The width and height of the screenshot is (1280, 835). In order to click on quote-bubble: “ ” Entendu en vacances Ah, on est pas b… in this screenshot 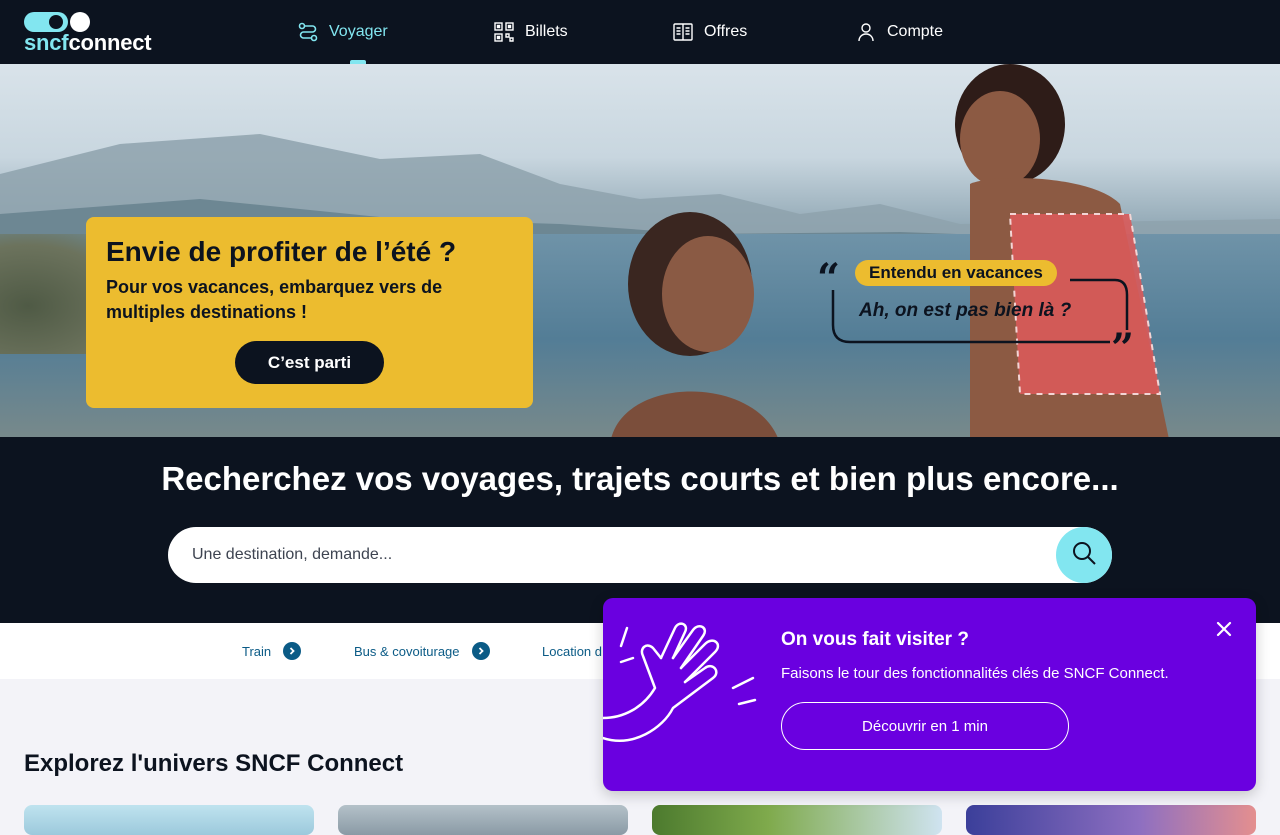, I will do `click(980, 310)`.